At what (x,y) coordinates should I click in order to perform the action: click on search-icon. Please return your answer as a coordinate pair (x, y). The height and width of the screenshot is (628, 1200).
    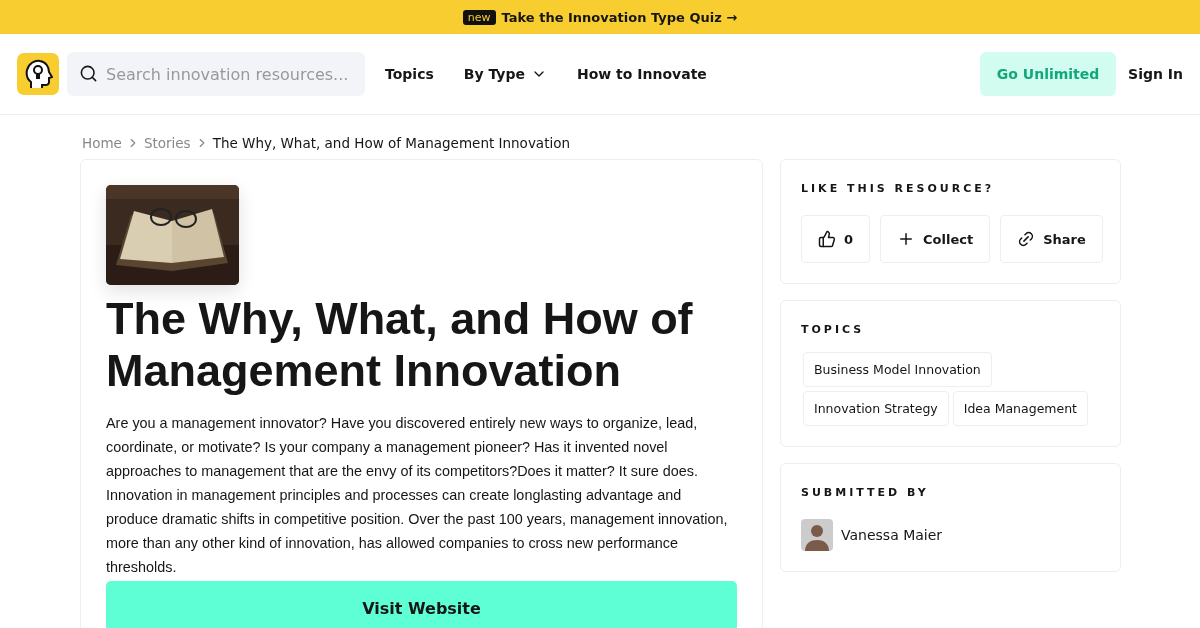
    Looking at the image, I should click on (88, 73).